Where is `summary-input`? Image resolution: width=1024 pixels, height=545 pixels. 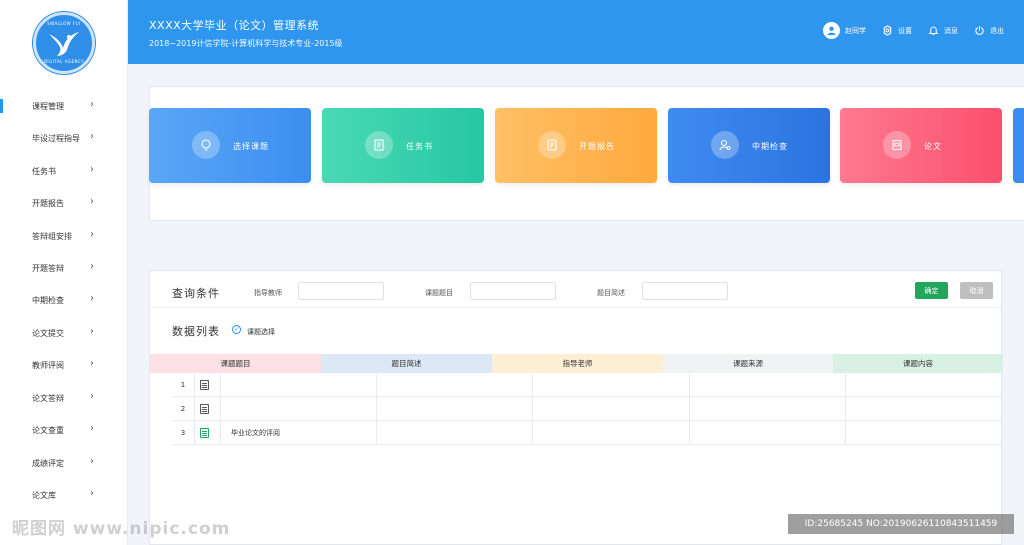 summary-input is located at coordinates (685, 291).